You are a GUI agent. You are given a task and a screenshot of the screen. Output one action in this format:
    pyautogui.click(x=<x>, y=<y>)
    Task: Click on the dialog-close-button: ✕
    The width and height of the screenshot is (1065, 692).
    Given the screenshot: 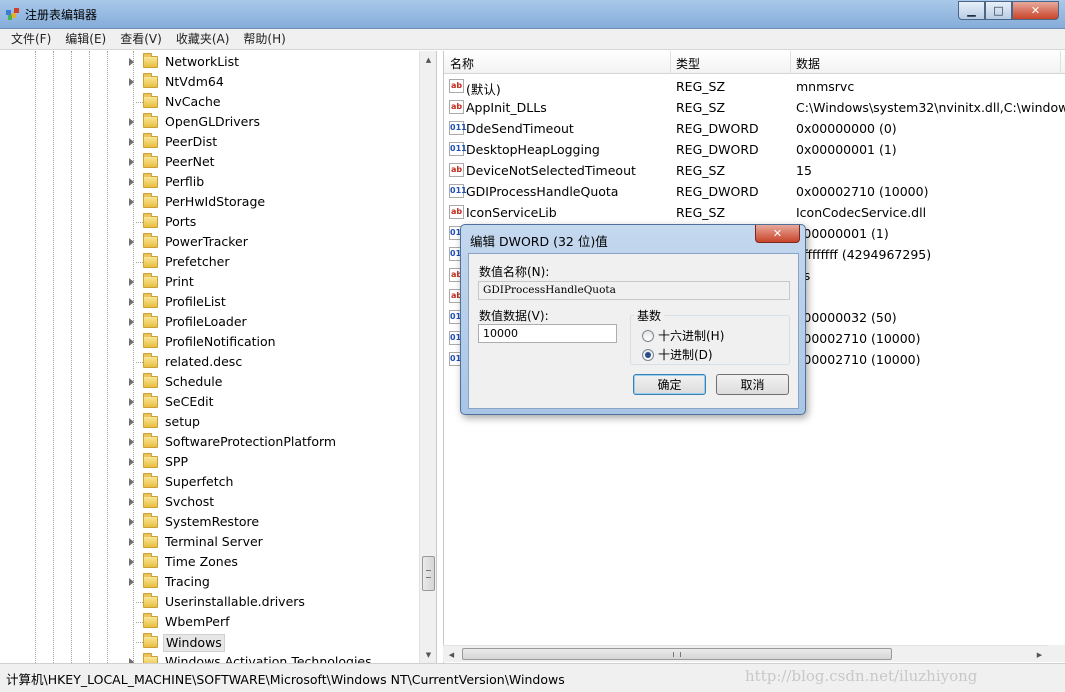 What is the action you would take?
    pyautogui.click(x=777, y=234)
    